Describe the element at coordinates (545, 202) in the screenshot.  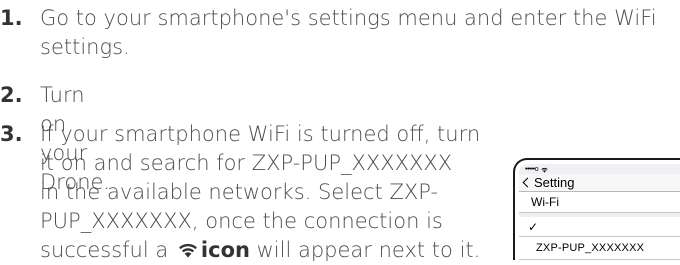
I see `wifi-row-label: Wi-Fi` at that location.